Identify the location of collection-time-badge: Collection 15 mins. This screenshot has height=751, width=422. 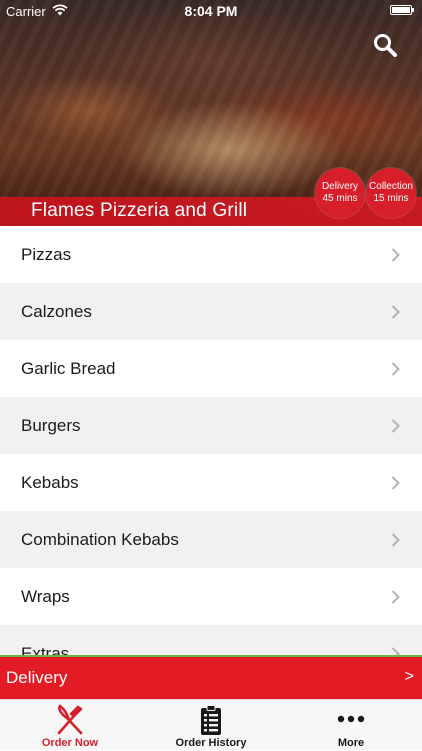
(391, 193).